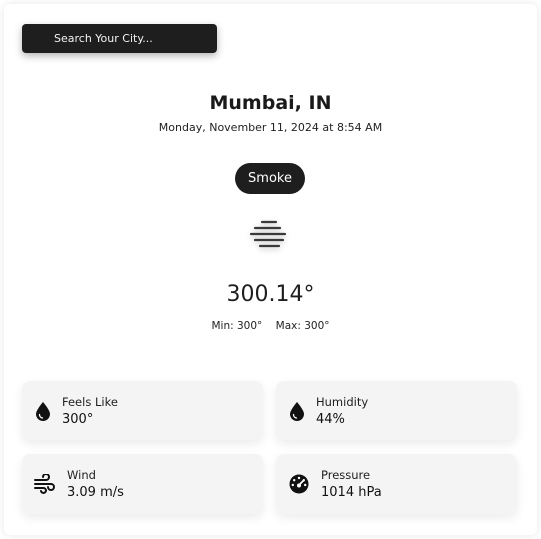  Describe the element at coordinates (81, 475) in the screenshot. I see `wind-label: Wind` at that location.